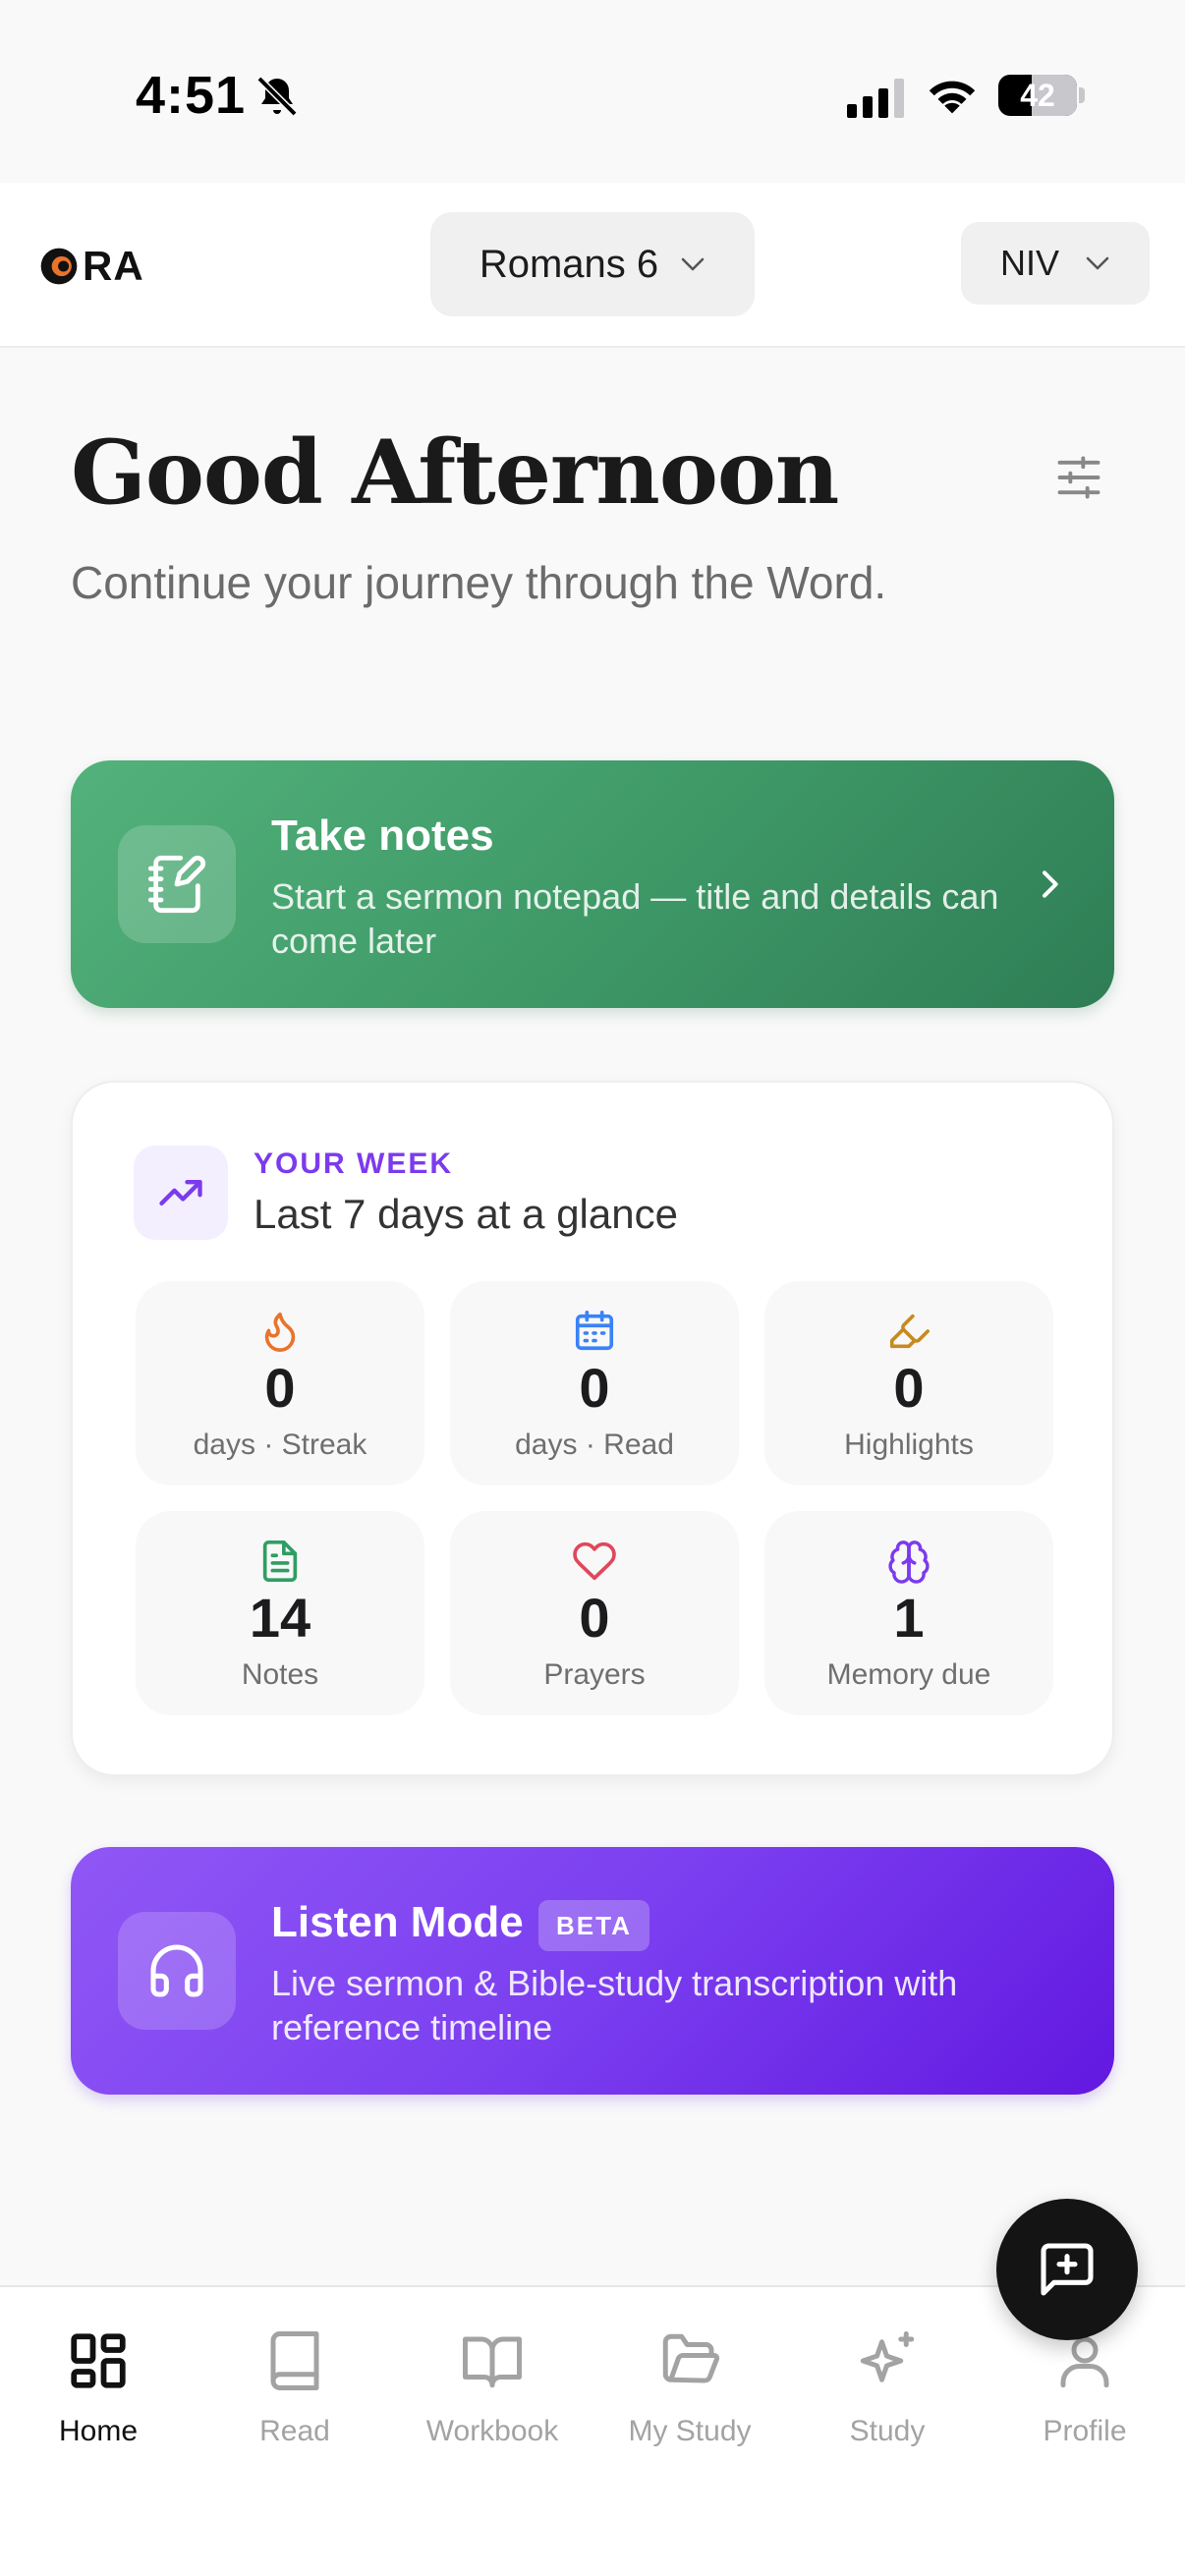 This screenshot has height=2576, width=1185. What do you see at coordinates (280, 1444) in the screenshot?
I see `stat-label: days · Streak` at bounding box center [280, 1444].